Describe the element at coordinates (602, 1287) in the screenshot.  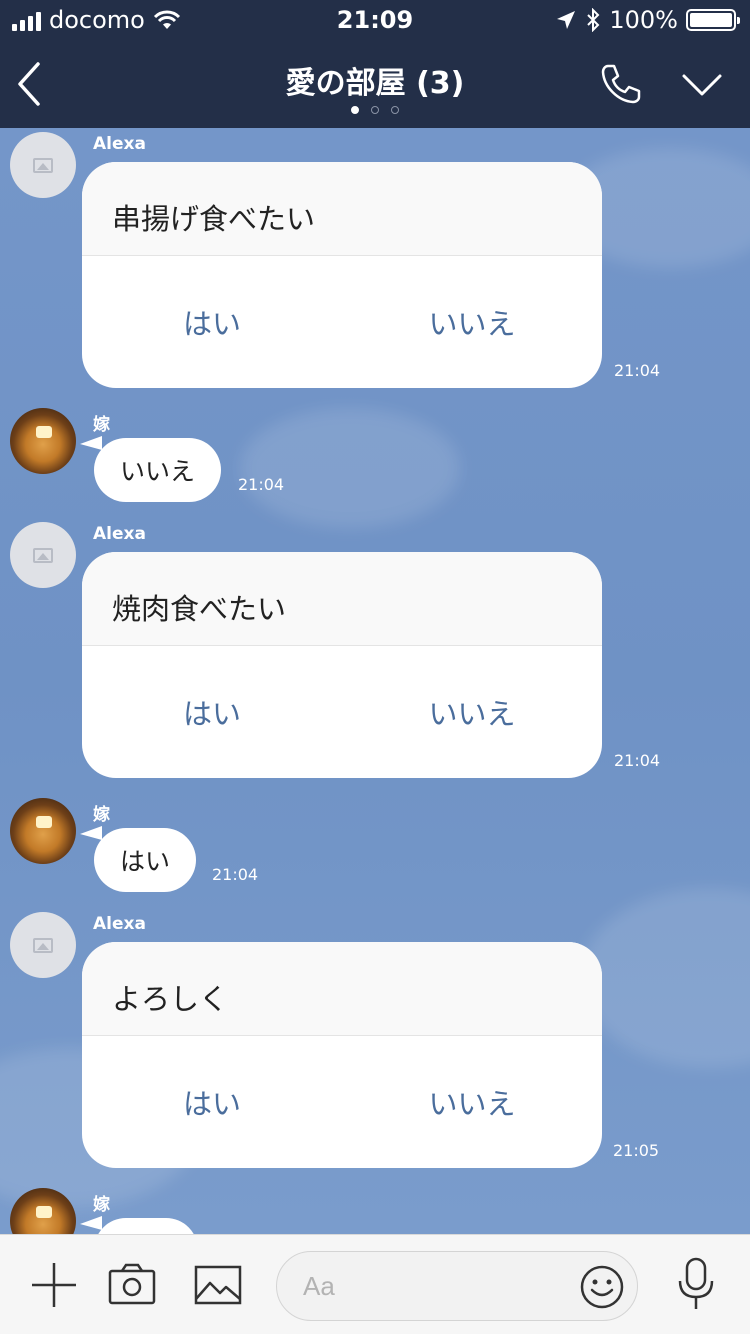
I see `emoji-icon` at that location.